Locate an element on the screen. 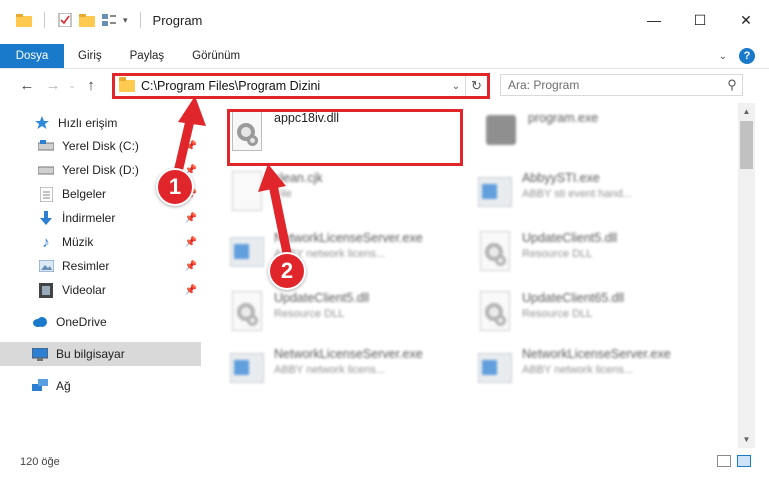 The width and height of the screenshot is (769, 484). up-button: ↑ is located at coordinates (91, 86).